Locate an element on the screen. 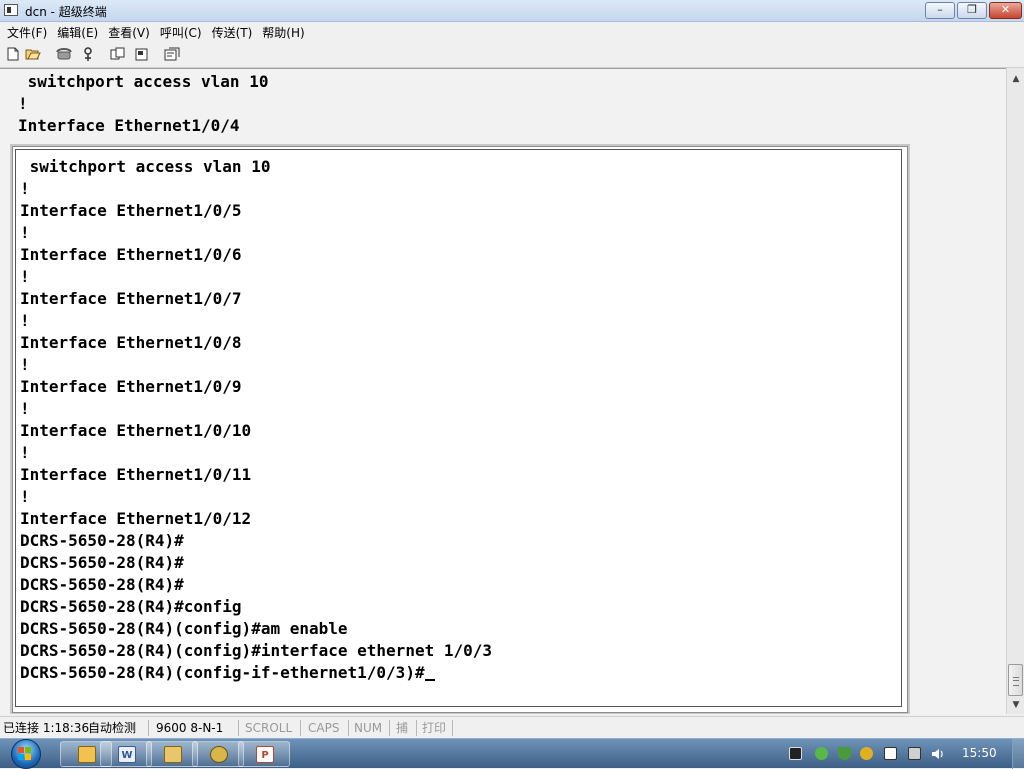 This screenshot has height=769, width=1024. scroll-lock-indicator: SCROLL is located at coordinates (269, 728).